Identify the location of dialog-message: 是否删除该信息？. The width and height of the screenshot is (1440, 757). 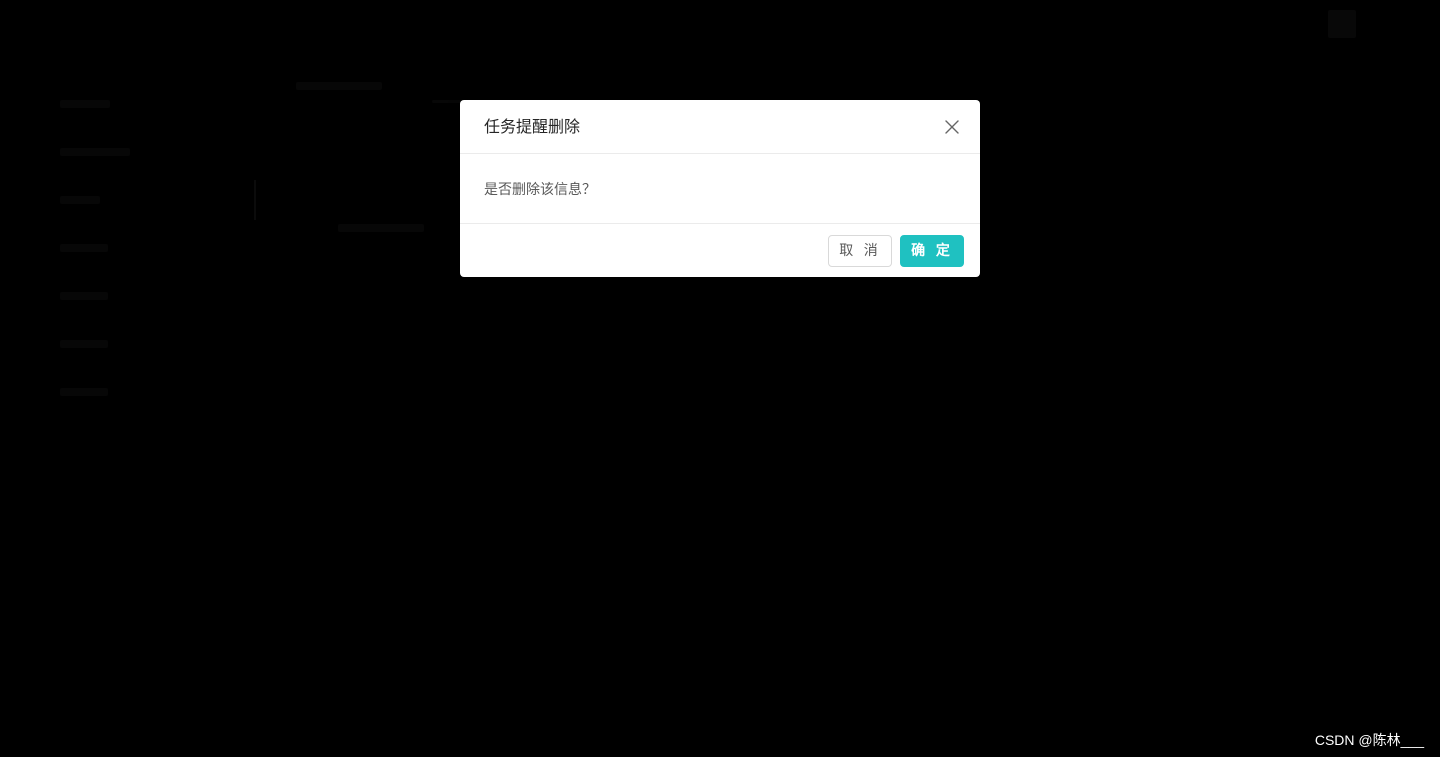
(540, 190).